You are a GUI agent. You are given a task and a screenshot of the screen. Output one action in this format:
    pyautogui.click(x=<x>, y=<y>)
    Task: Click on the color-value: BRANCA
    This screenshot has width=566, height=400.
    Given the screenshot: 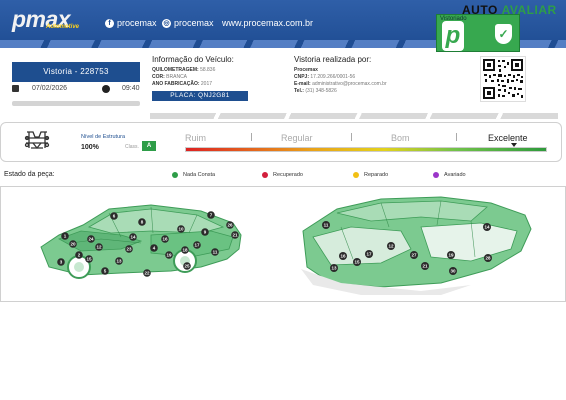 What is the action you would take?
    pyautogui.click(x=177, y=77)
    